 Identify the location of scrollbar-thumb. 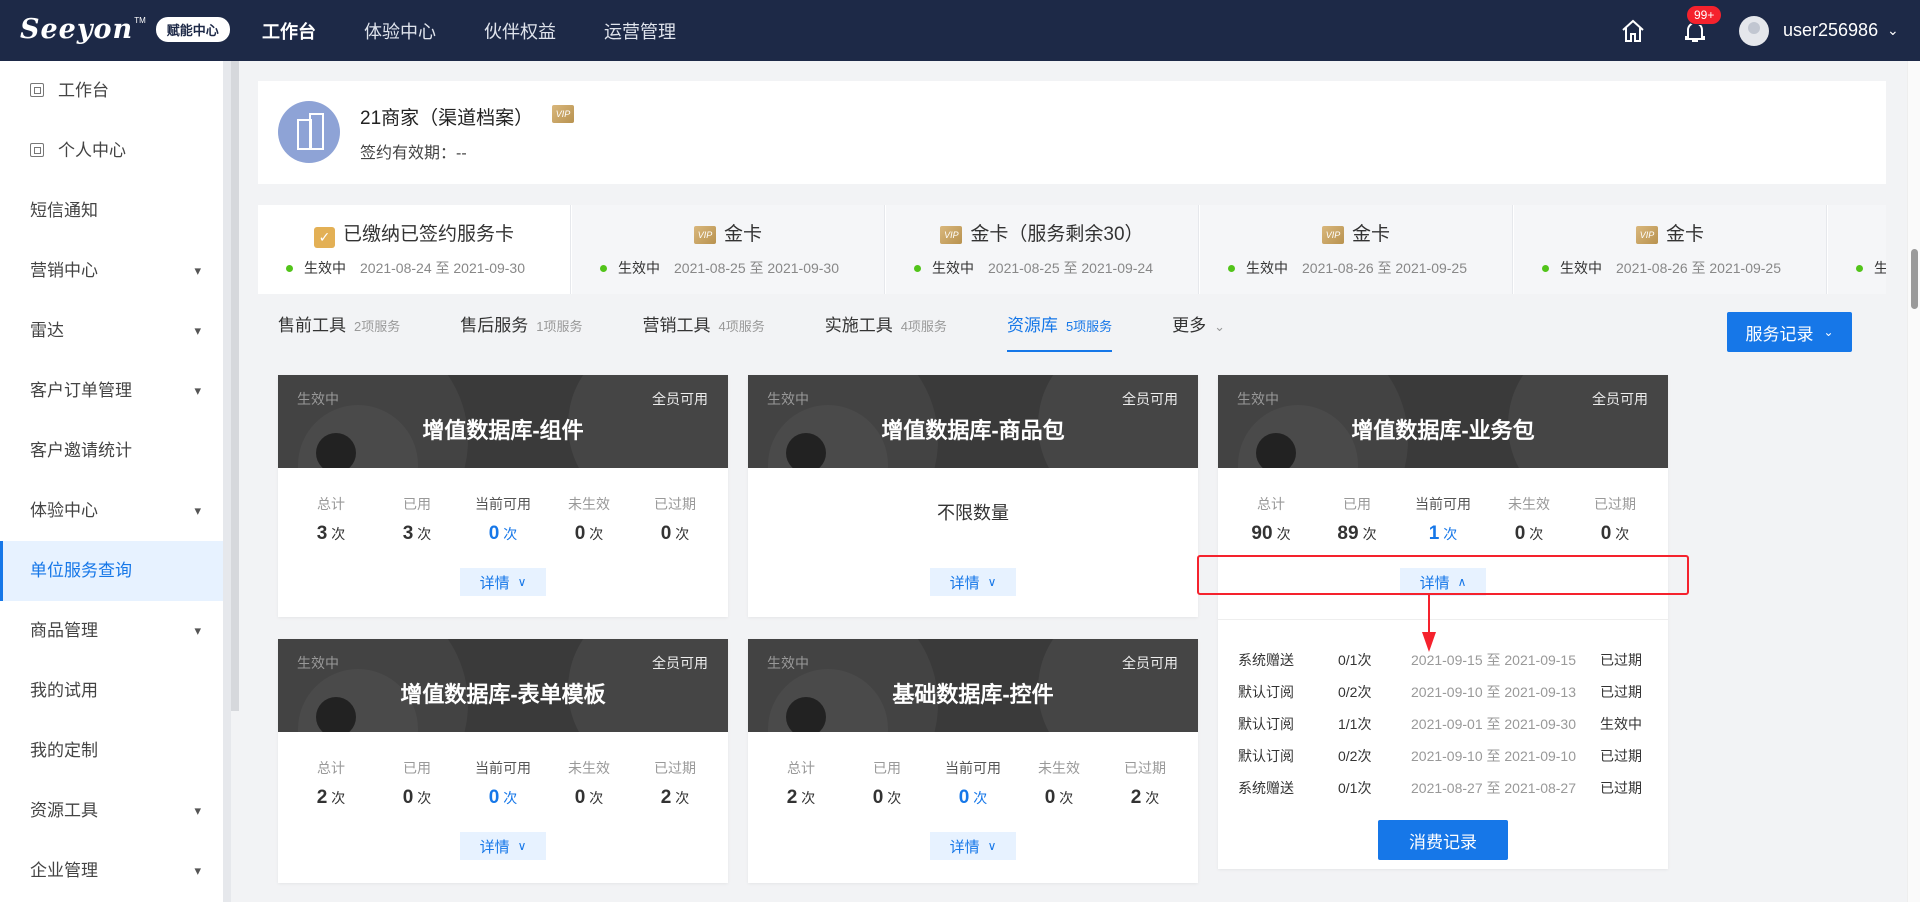
(1914, 279).